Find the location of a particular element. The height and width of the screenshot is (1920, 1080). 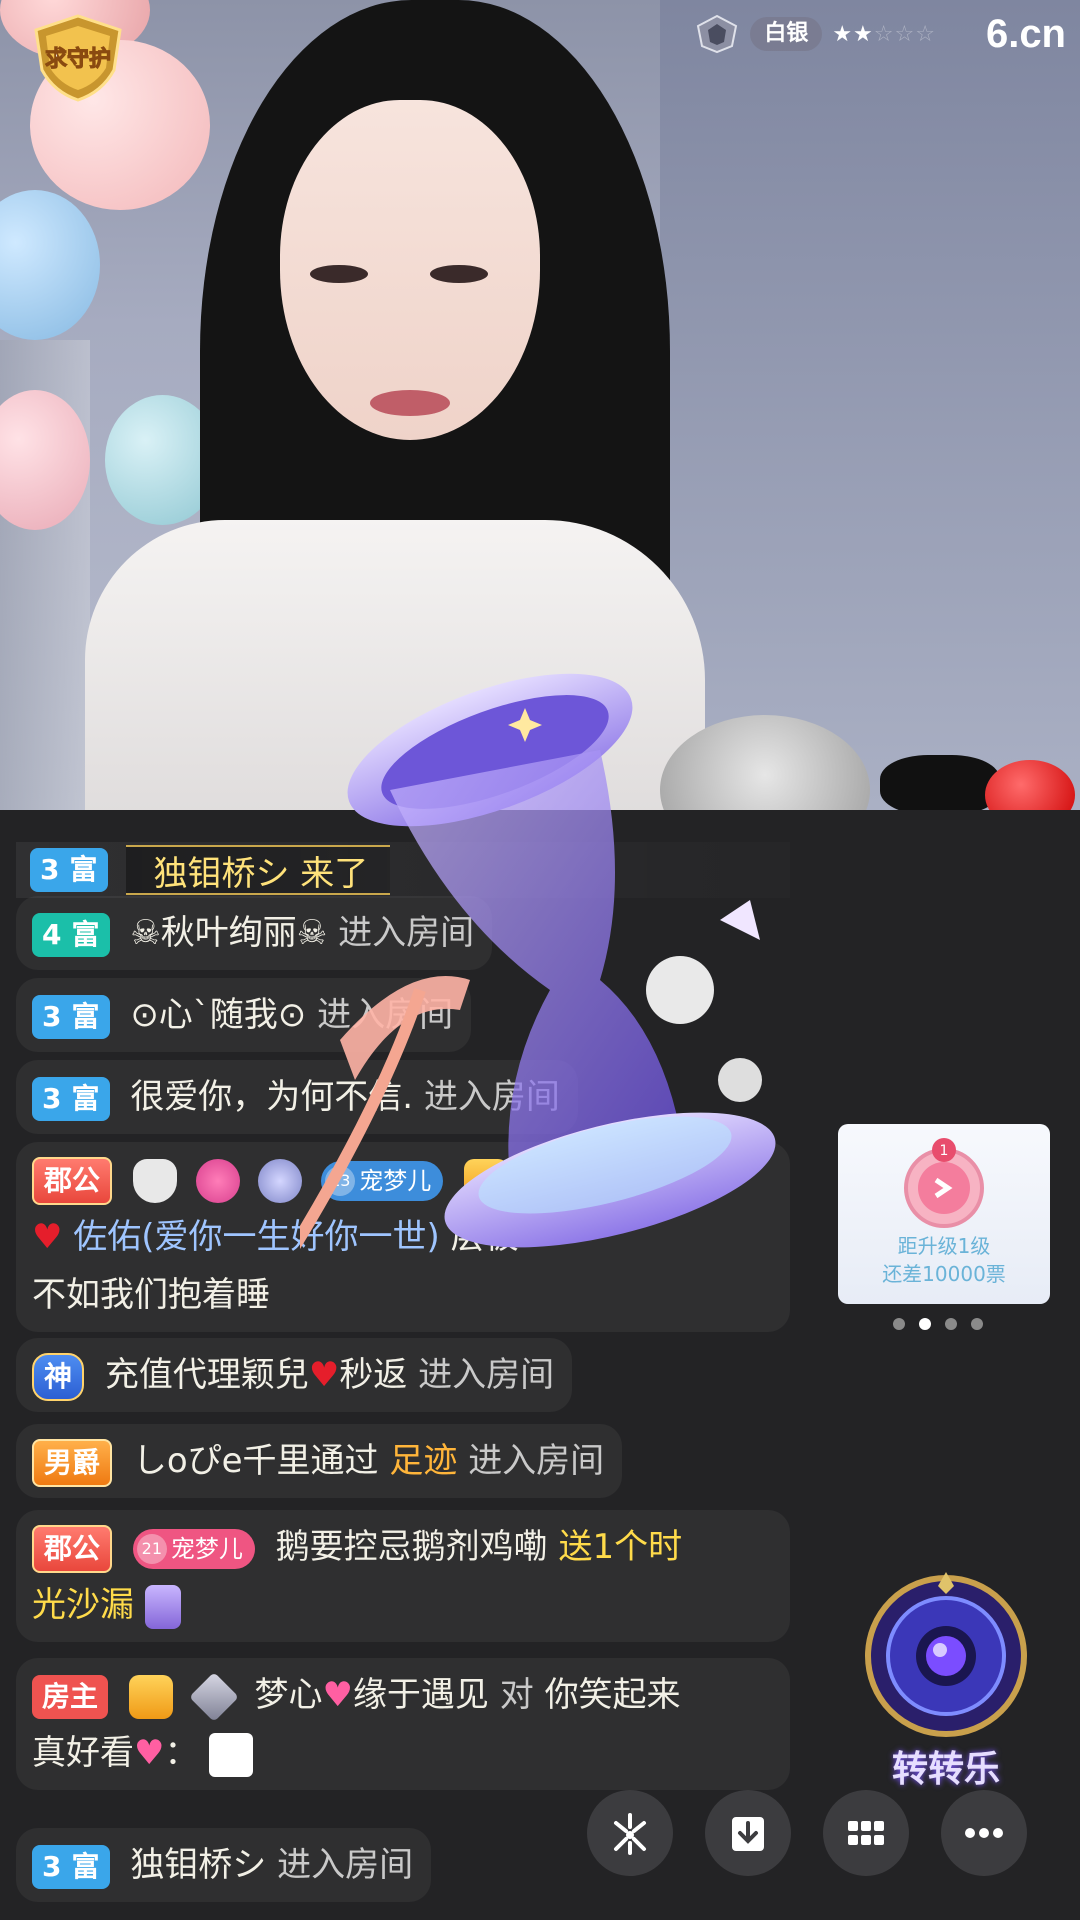

user-name: ⊙心`随我⊙ is located at coordinates (218, 1015).